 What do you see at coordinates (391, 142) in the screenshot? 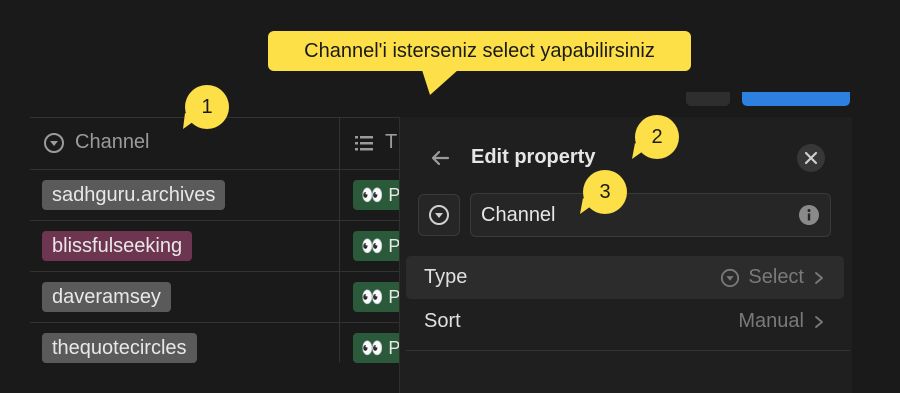
I see `column-header-label: T` at bounding box center [391, 142].